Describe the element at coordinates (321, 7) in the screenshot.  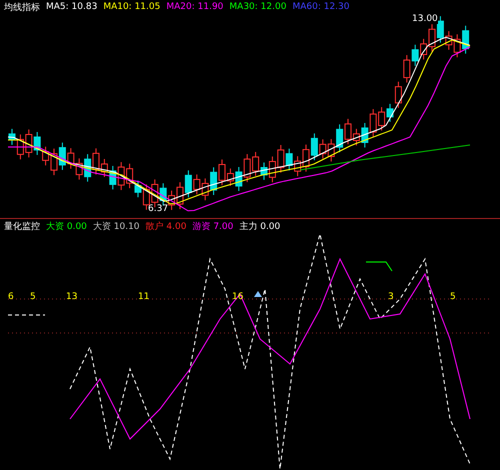
I see `indicator-value: MA60: 12.30` at that location.